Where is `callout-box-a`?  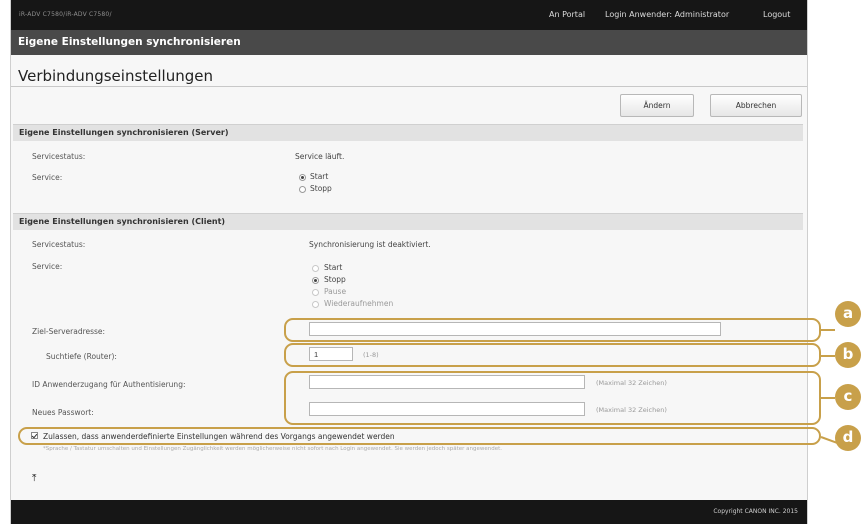
callout-box-a is located at coordinates (552, 330).